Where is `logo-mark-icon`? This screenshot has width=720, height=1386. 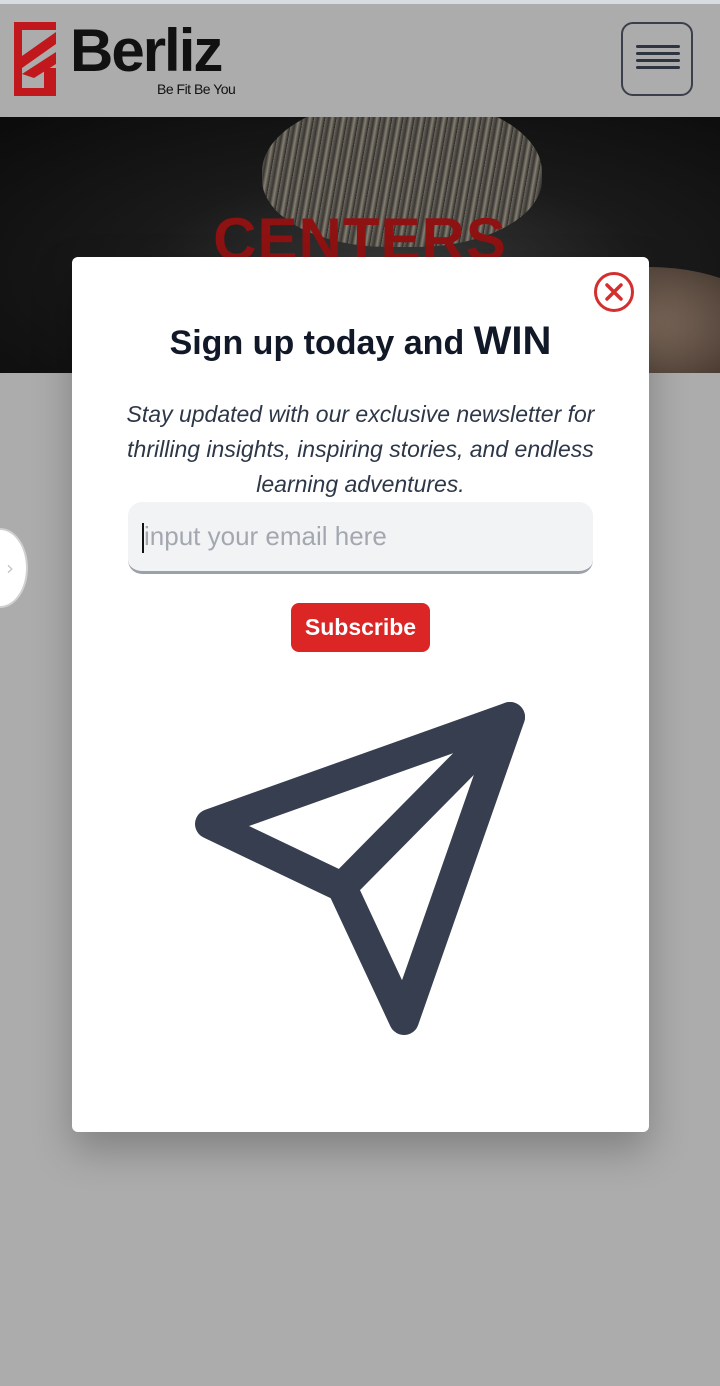
logo-mark-icon is located at coordinates (35, 59).